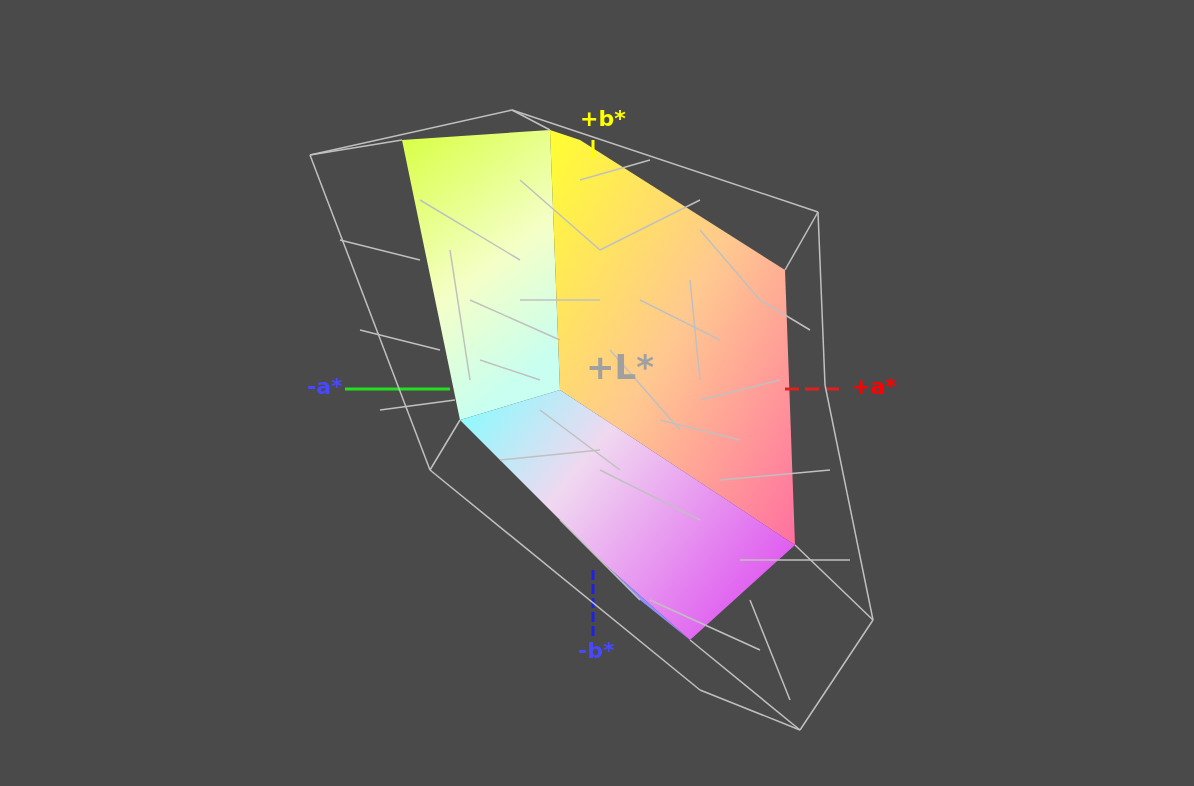 The height and width of the screenshot is (786, 1194). Describe the element at coordinates (603, 119) in the screenshot. I see `axis-label: +b*` at that location.